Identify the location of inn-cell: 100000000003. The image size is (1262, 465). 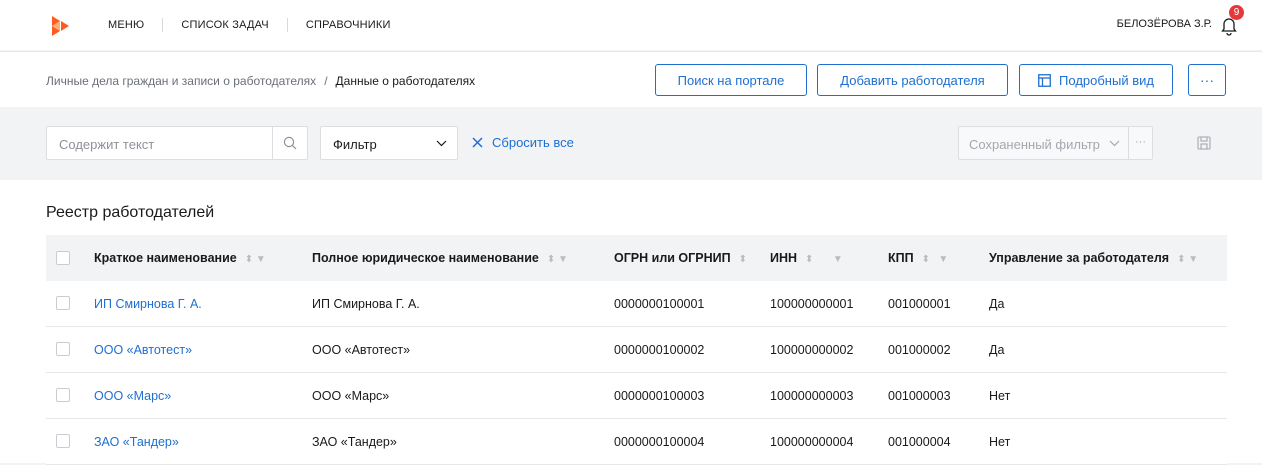
(812, 396).